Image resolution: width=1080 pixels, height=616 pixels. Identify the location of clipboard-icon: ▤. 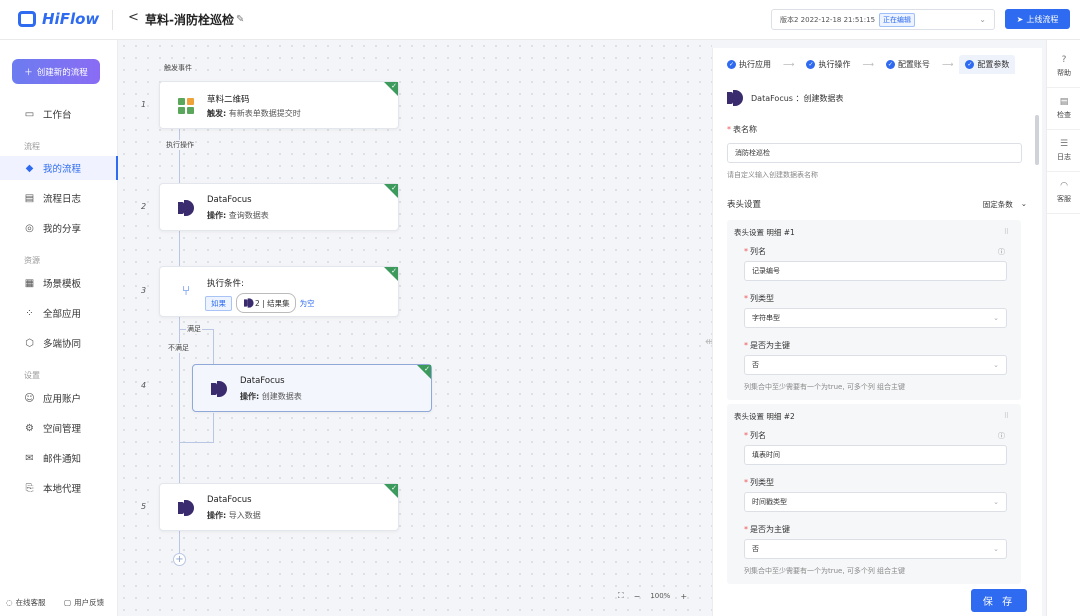
(1064, 102).